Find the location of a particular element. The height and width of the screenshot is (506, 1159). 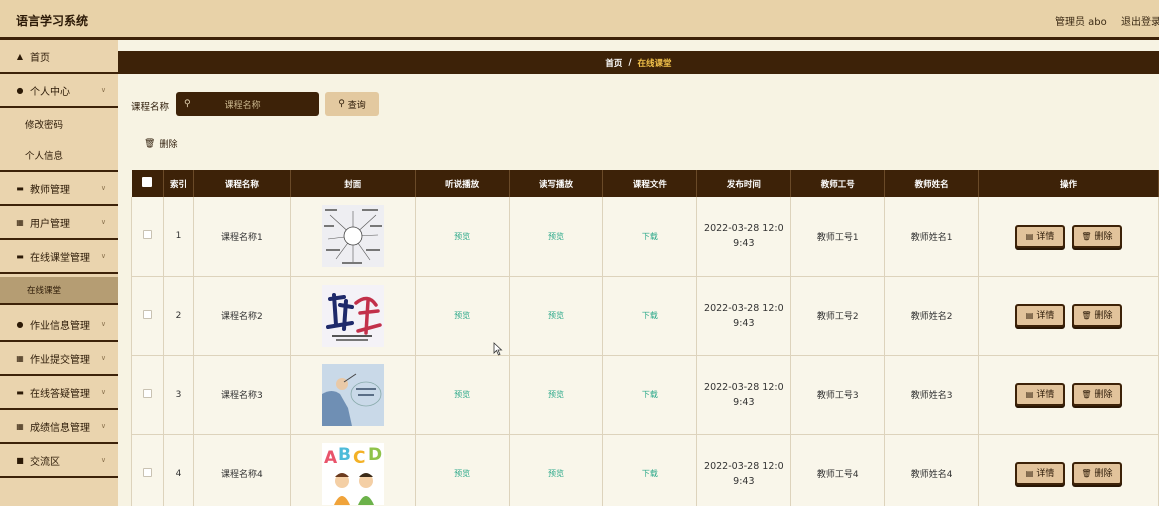

app-title: 语言学习系统 is located at coordinates (52, 21).